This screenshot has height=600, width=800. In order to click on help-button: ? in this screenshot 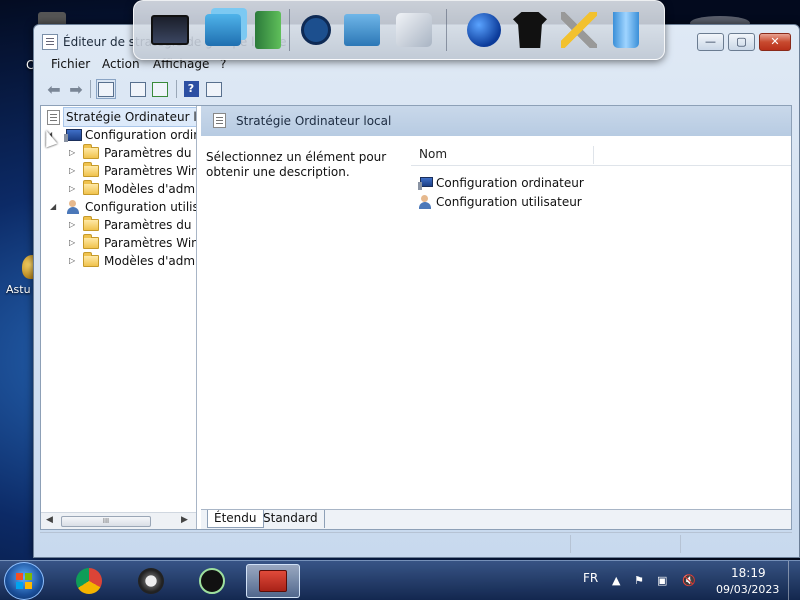, I will do `click(191, 89)`.